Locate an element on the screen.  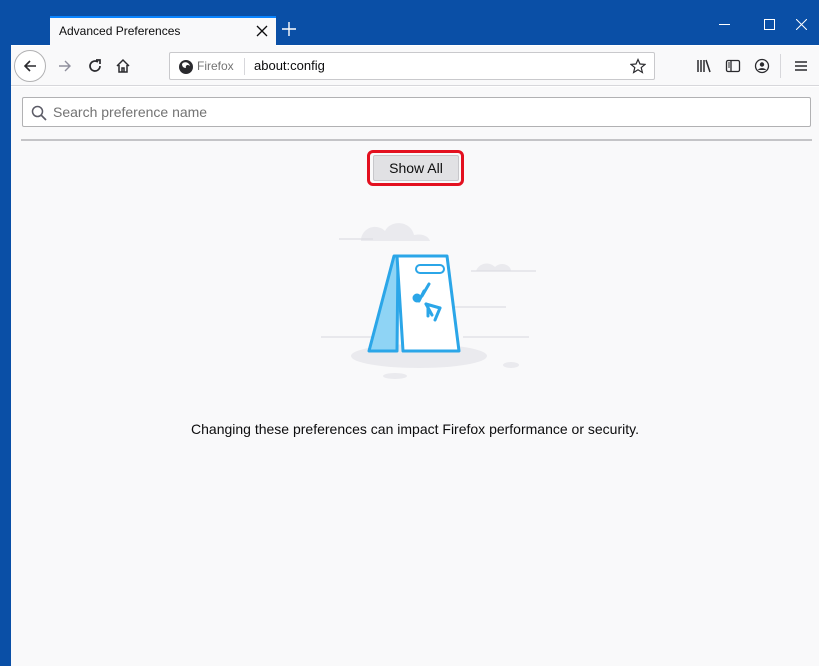
url-separator is located at coordinates (244, 66).